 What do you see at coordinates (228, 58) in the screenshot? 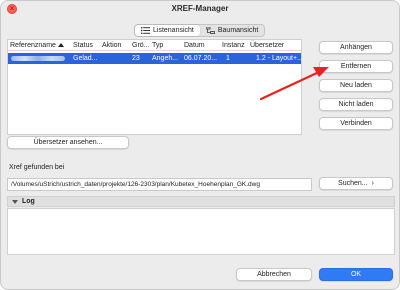
I see `cell-instanz: 1` at bounding box center [228, 58].